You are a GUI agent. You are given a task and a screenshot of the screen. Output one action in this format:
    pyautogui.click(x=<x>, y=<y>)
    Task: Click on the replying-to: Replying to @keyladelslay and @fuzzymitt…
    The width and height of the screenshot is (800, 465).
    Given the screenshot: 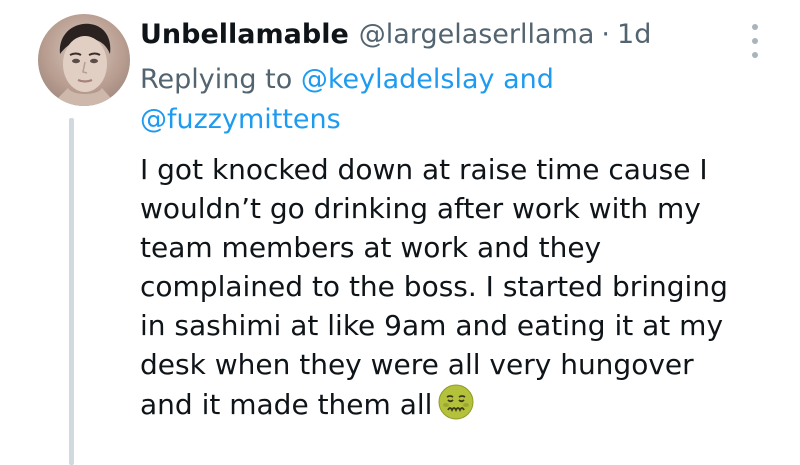 What is the action you would take?
    pyautogui.click(x=450, y=100)
    